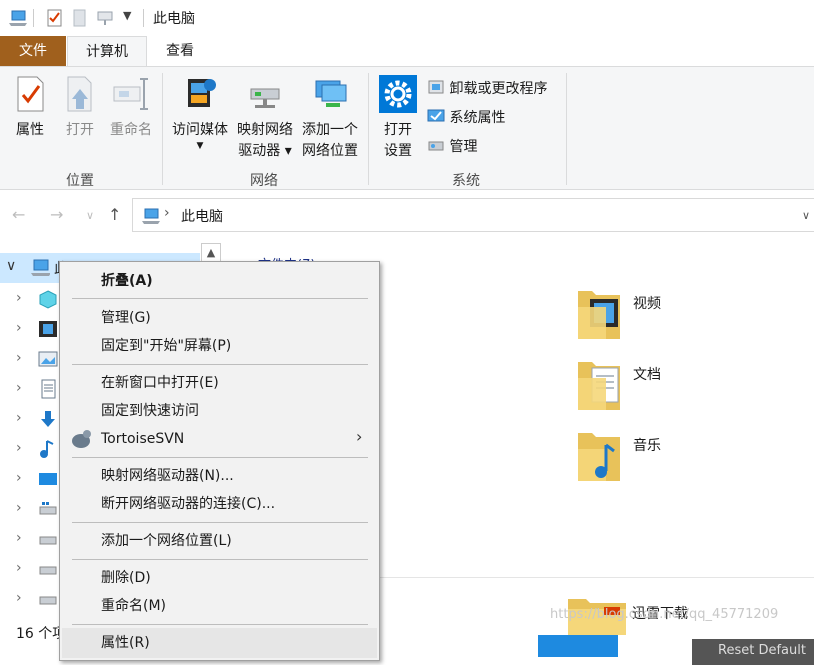  I want to click on tab-computer: 计算机, so click(107, 51).